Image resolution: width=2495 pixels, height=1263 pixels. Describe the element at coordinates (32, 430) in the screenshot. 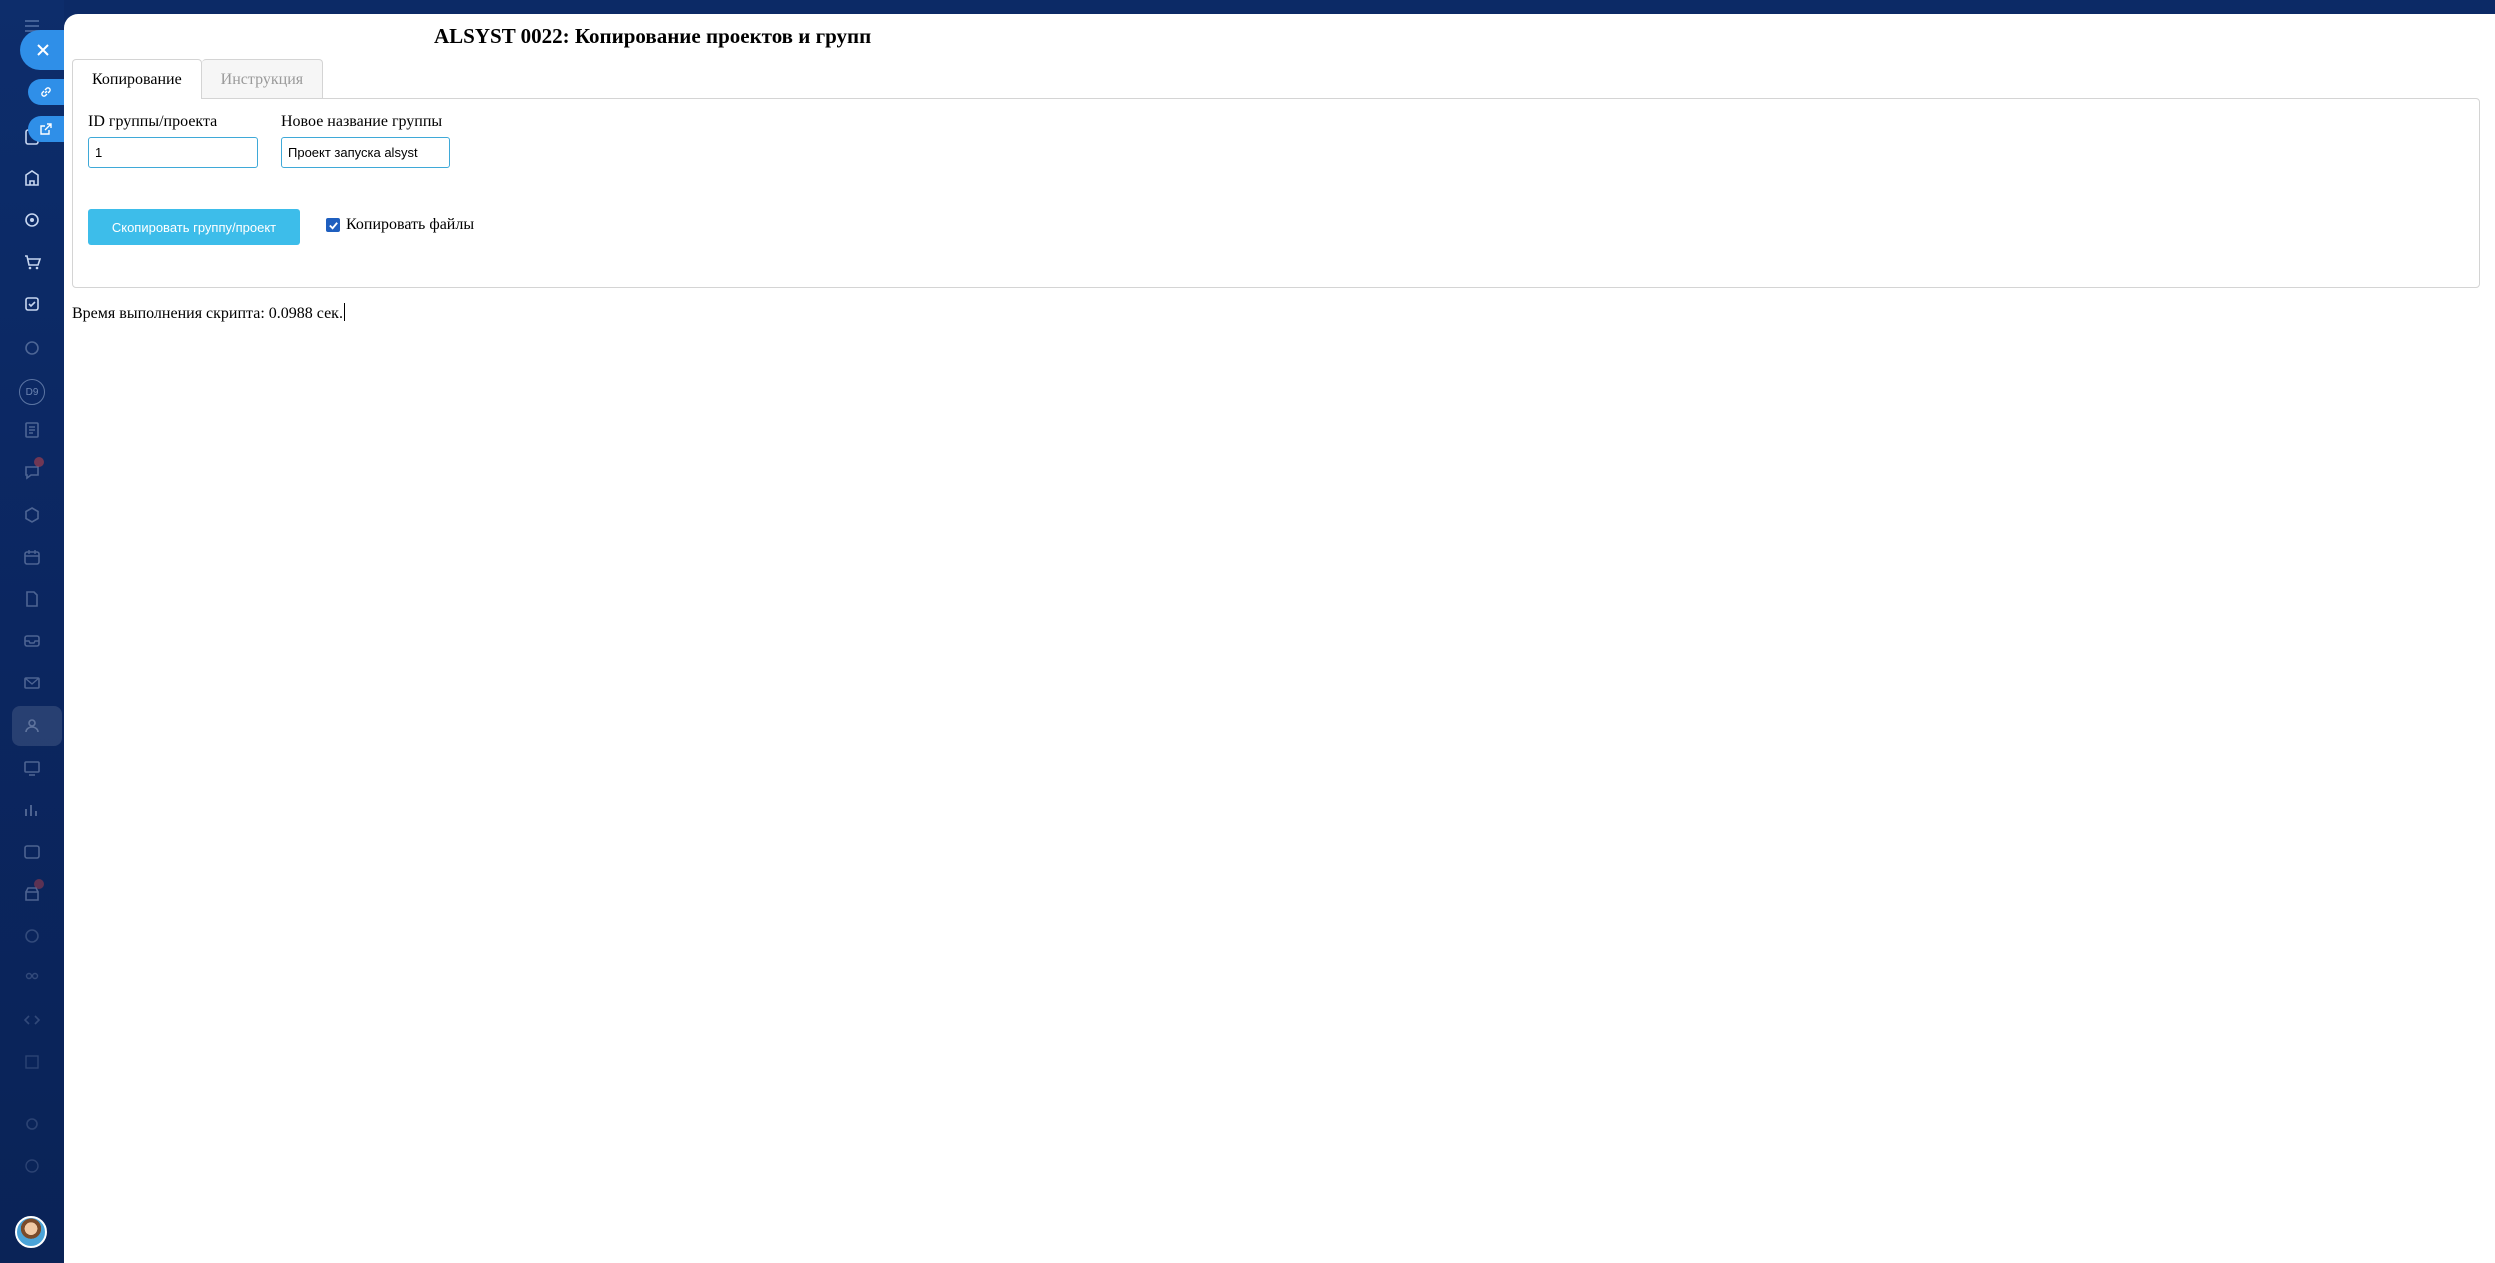

I see `news-icon` at that location.